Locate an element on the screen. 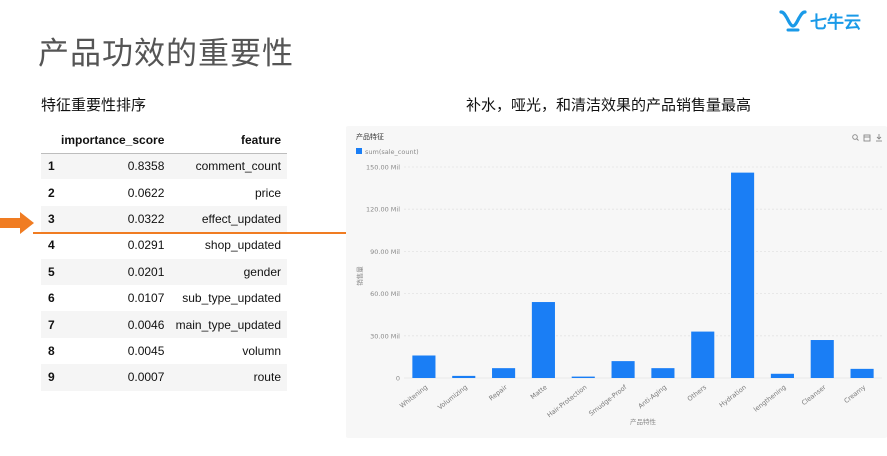  table-row: 2 0.0622 price is located at coordinates (164, 192).